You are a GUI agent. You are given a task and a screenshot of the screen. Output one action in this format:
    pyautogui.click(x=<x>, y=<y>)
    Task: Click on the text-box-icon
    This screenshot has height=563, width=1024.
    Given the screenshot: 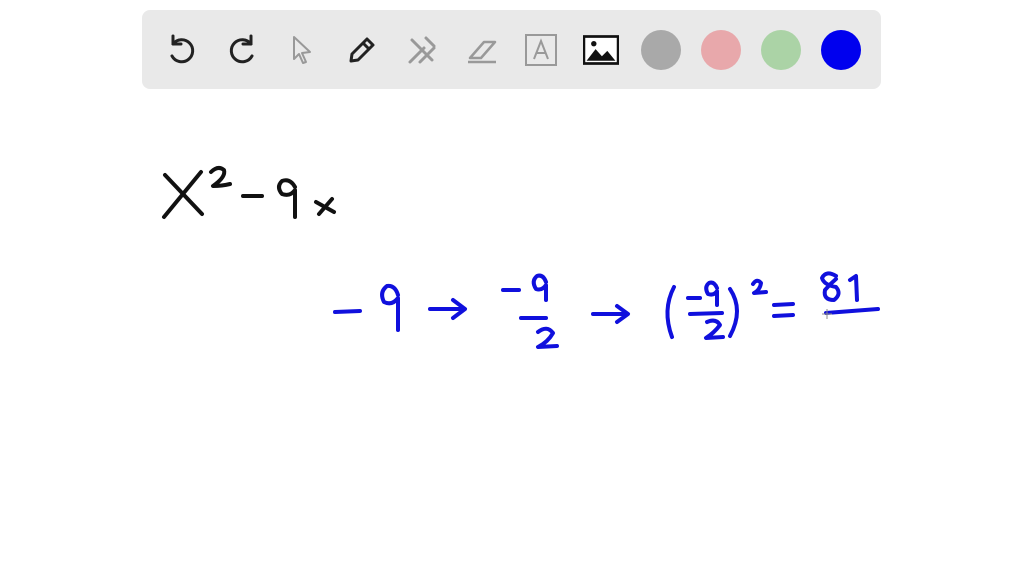 What is the action you would take?
    pyautogui.click(x=541, y=49)
    